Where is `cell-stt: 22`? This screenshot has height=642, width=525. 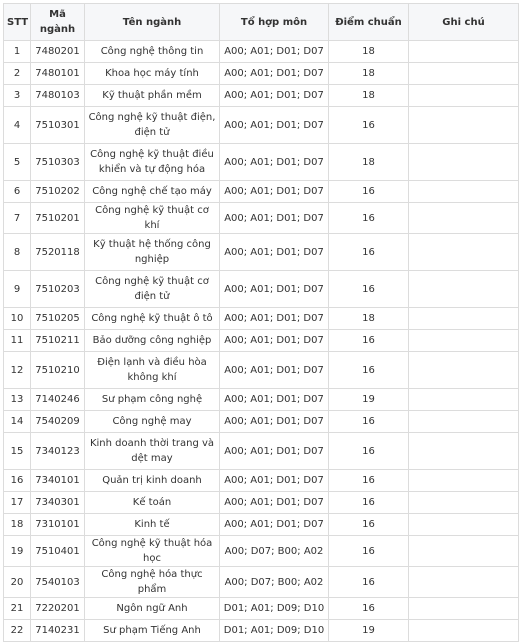 cell-stt: 22 is located at coordinates (17, 630).